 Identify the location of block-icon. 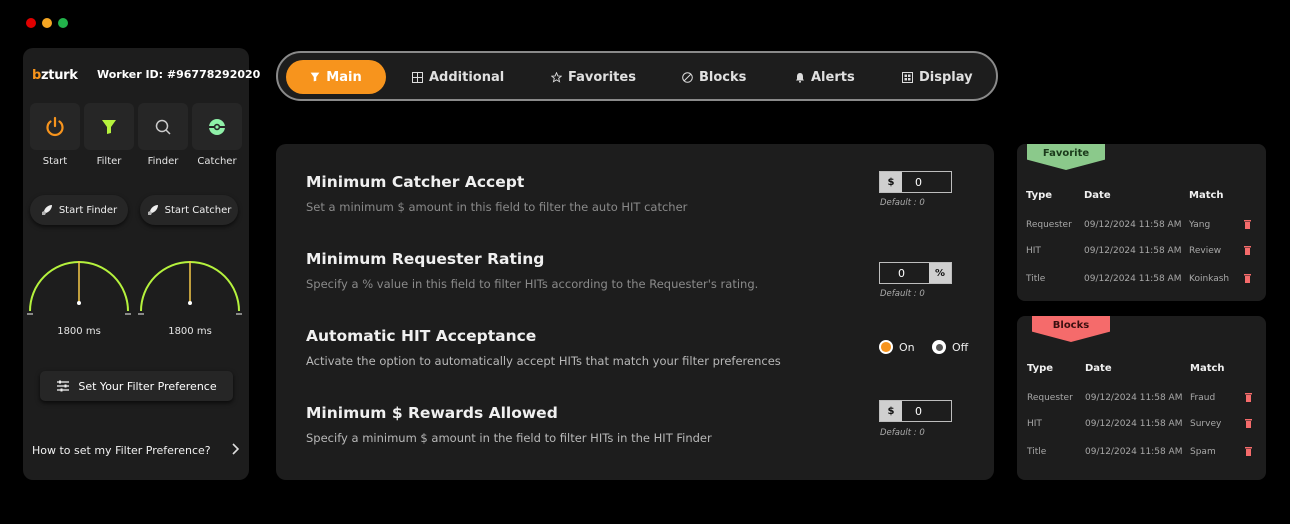
(687, 77).